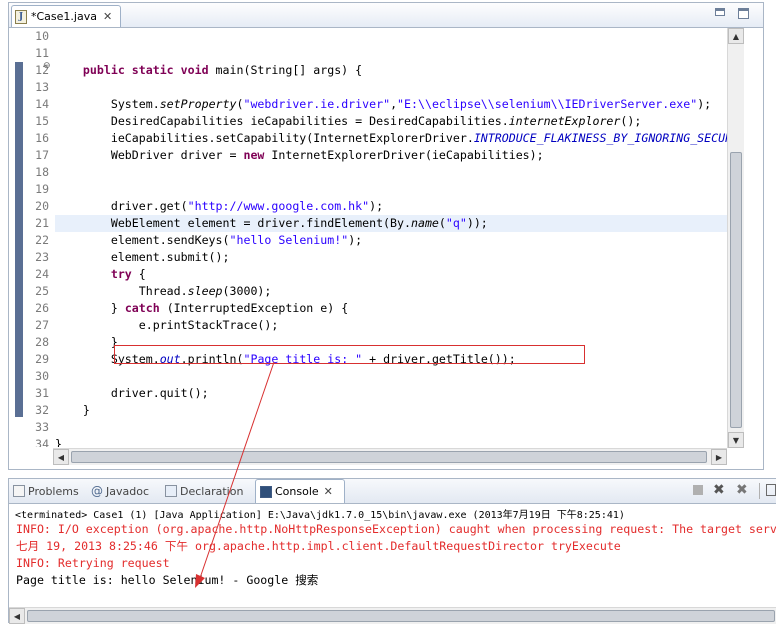  What do you see at coordinates (142, 240) in the screenshot?
I see `code-token: element.sendKeys(` at bounding box center [142, 240].